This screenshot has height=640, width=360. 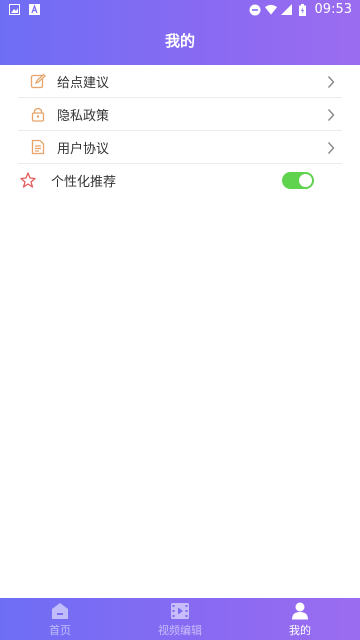 I want to click on user-icon, so click(x=300, y=611).